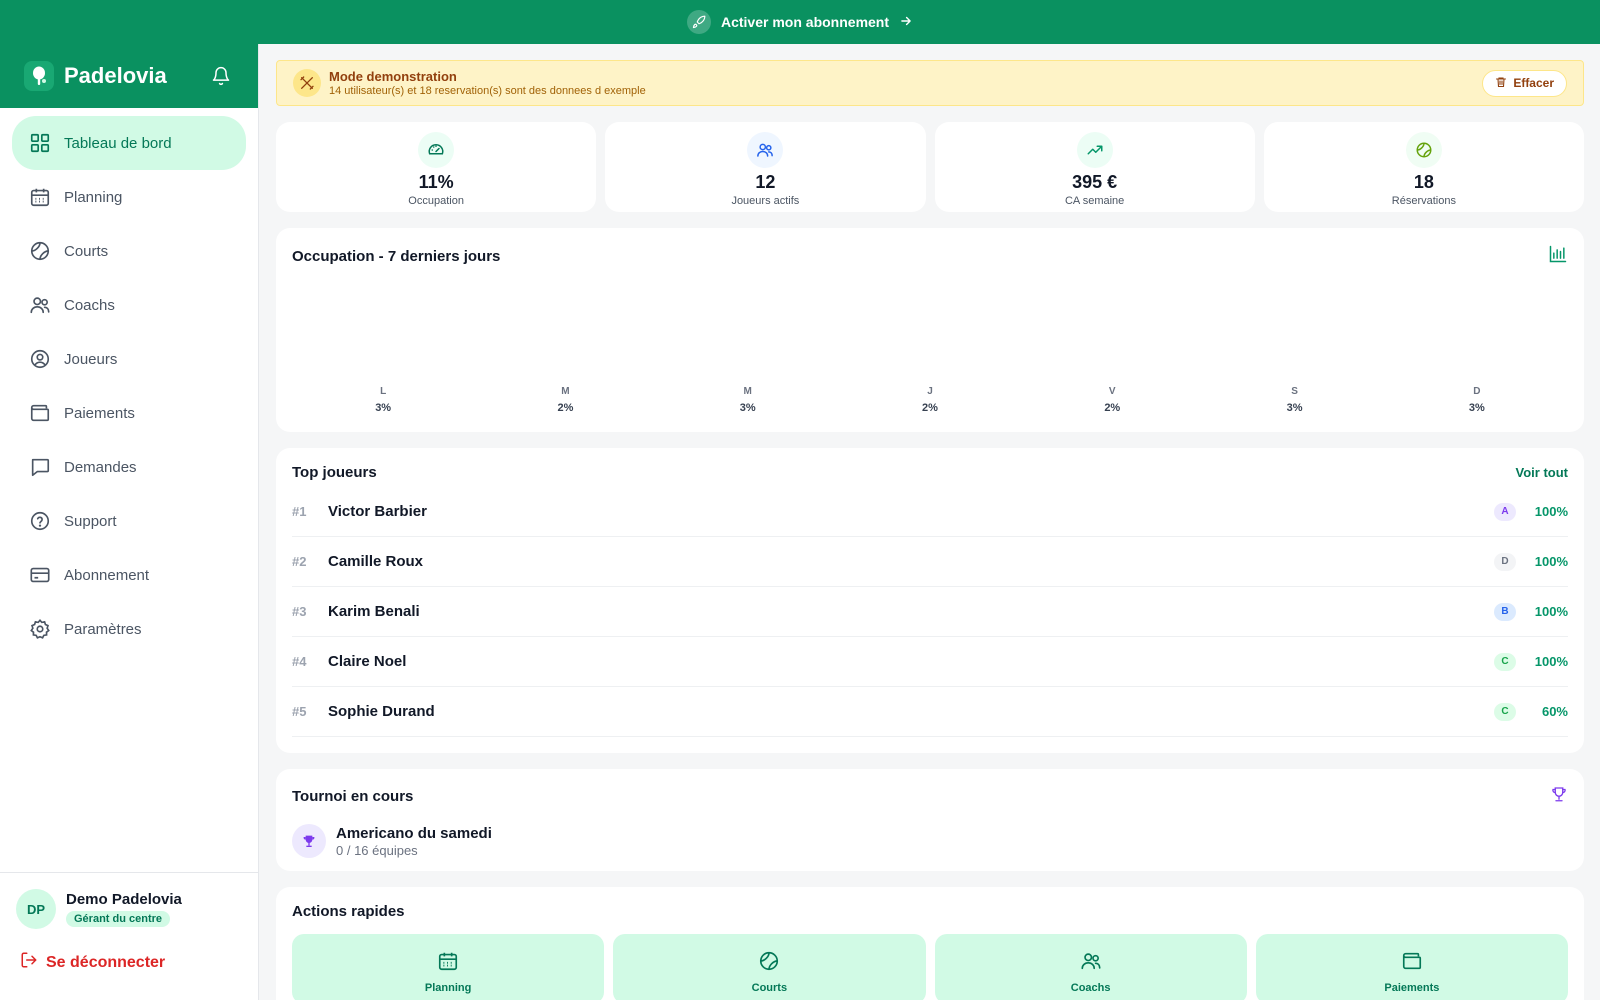 This screenshot has width=1600, height=1000. What do you see at coordinates (748, 400) in the screenshot?
I see `day-column: M 3%` at bounding box center [748, 400].